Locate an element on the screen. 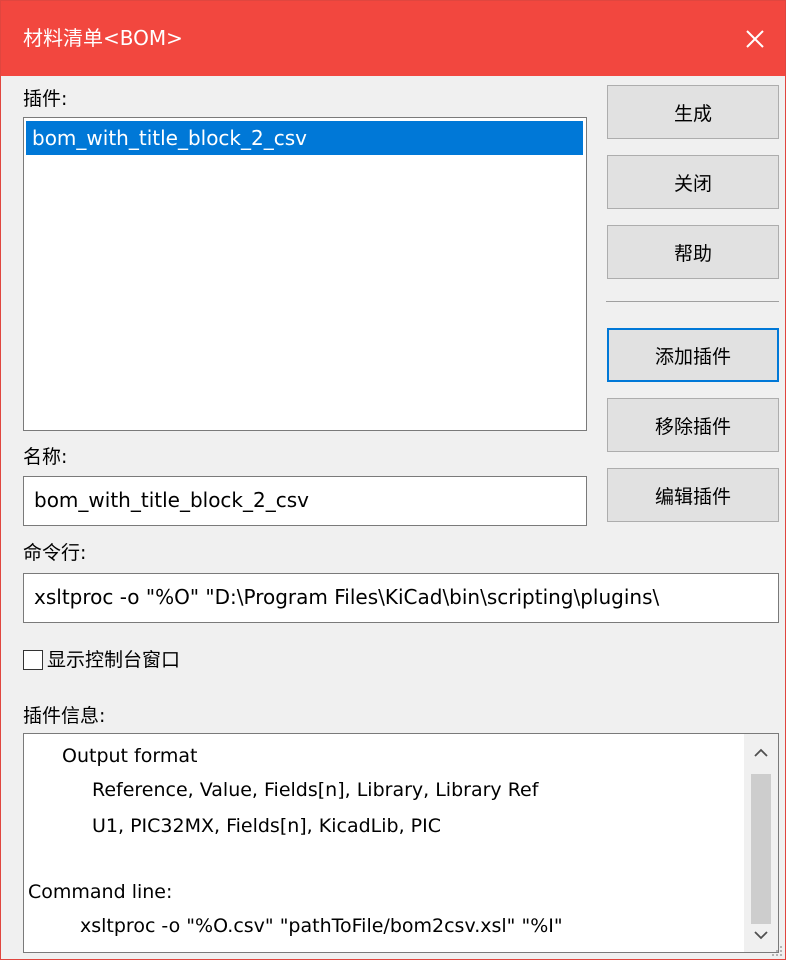 This screenshot has width=786, height=960. show-console-option: 显示控制台窗口 is located at coordinates (101, 660).